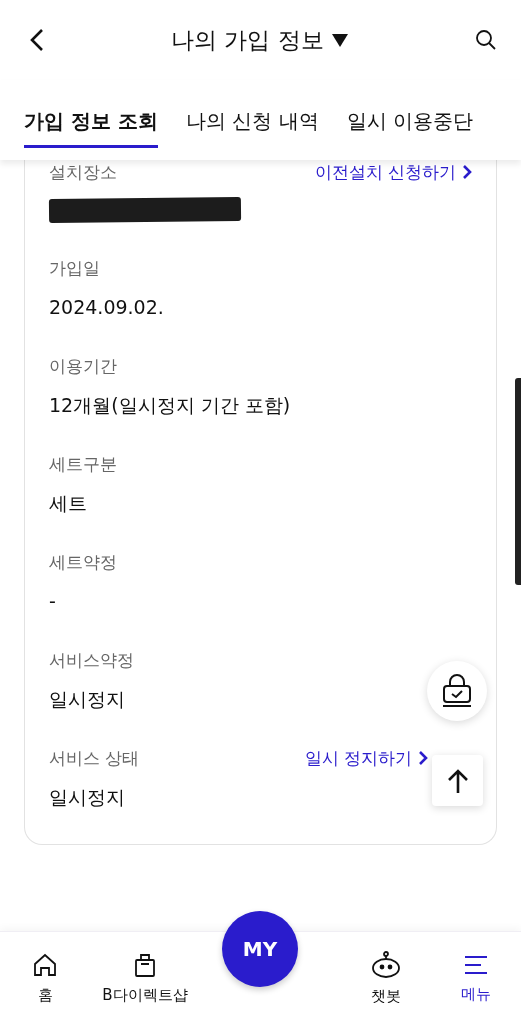  I want to click on action-link: 이전설치 신청하기, so click(393, 172).